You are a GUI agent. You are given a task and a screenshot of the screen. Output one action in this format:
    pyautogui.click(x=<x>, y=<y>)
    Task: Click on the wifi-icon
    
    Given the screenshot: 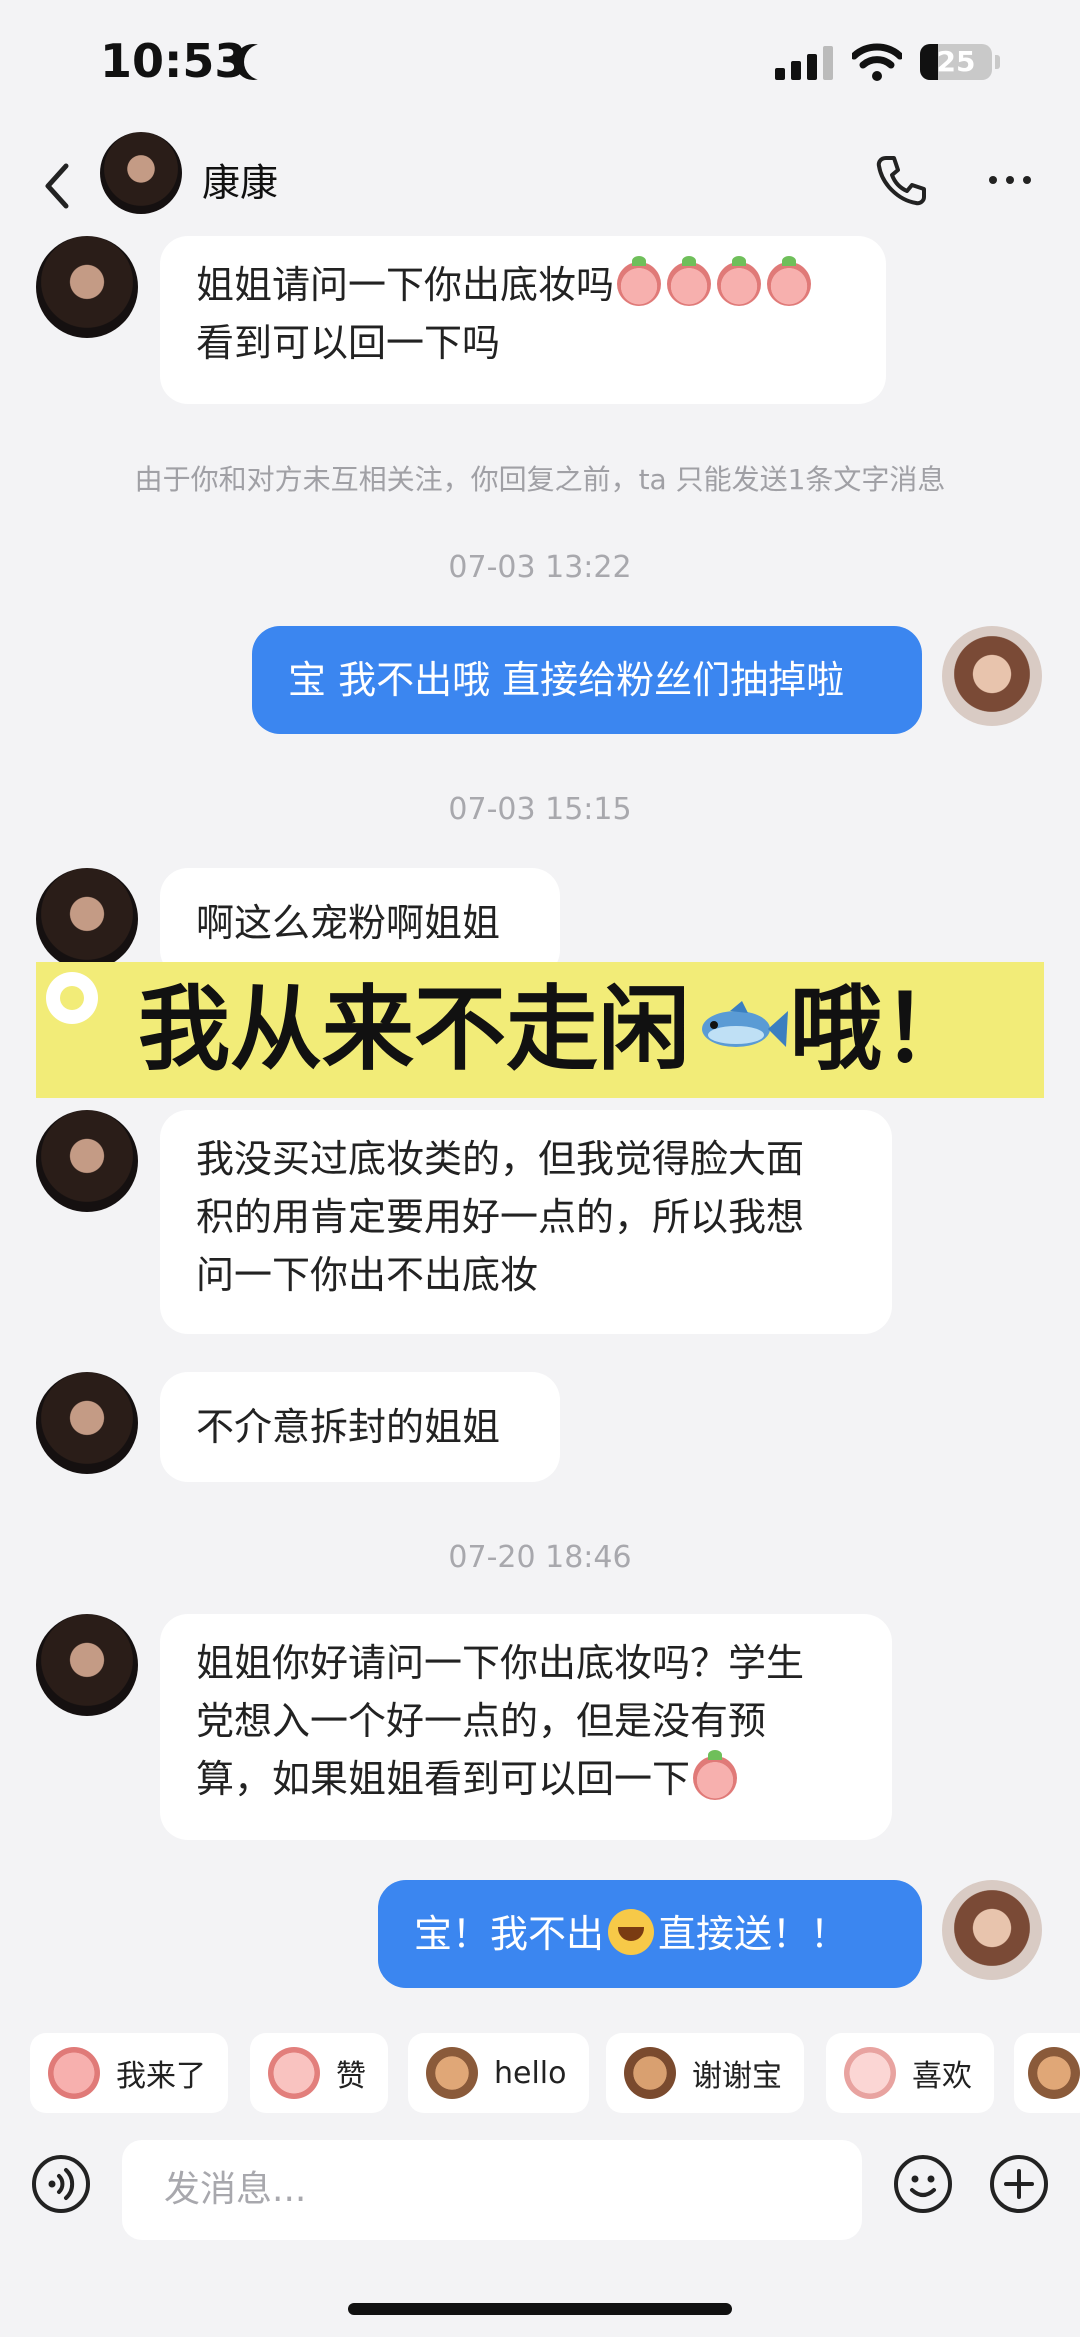 What is the action you would take?
    pyautogui.click(x=877, y=62)
    